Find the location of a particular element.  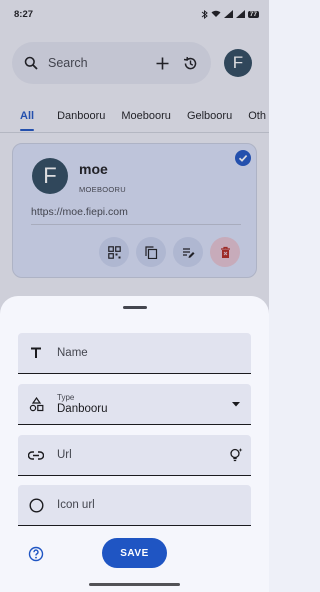

booru-url: https://moe.fiepi.com is located at coordinates (79, 212).